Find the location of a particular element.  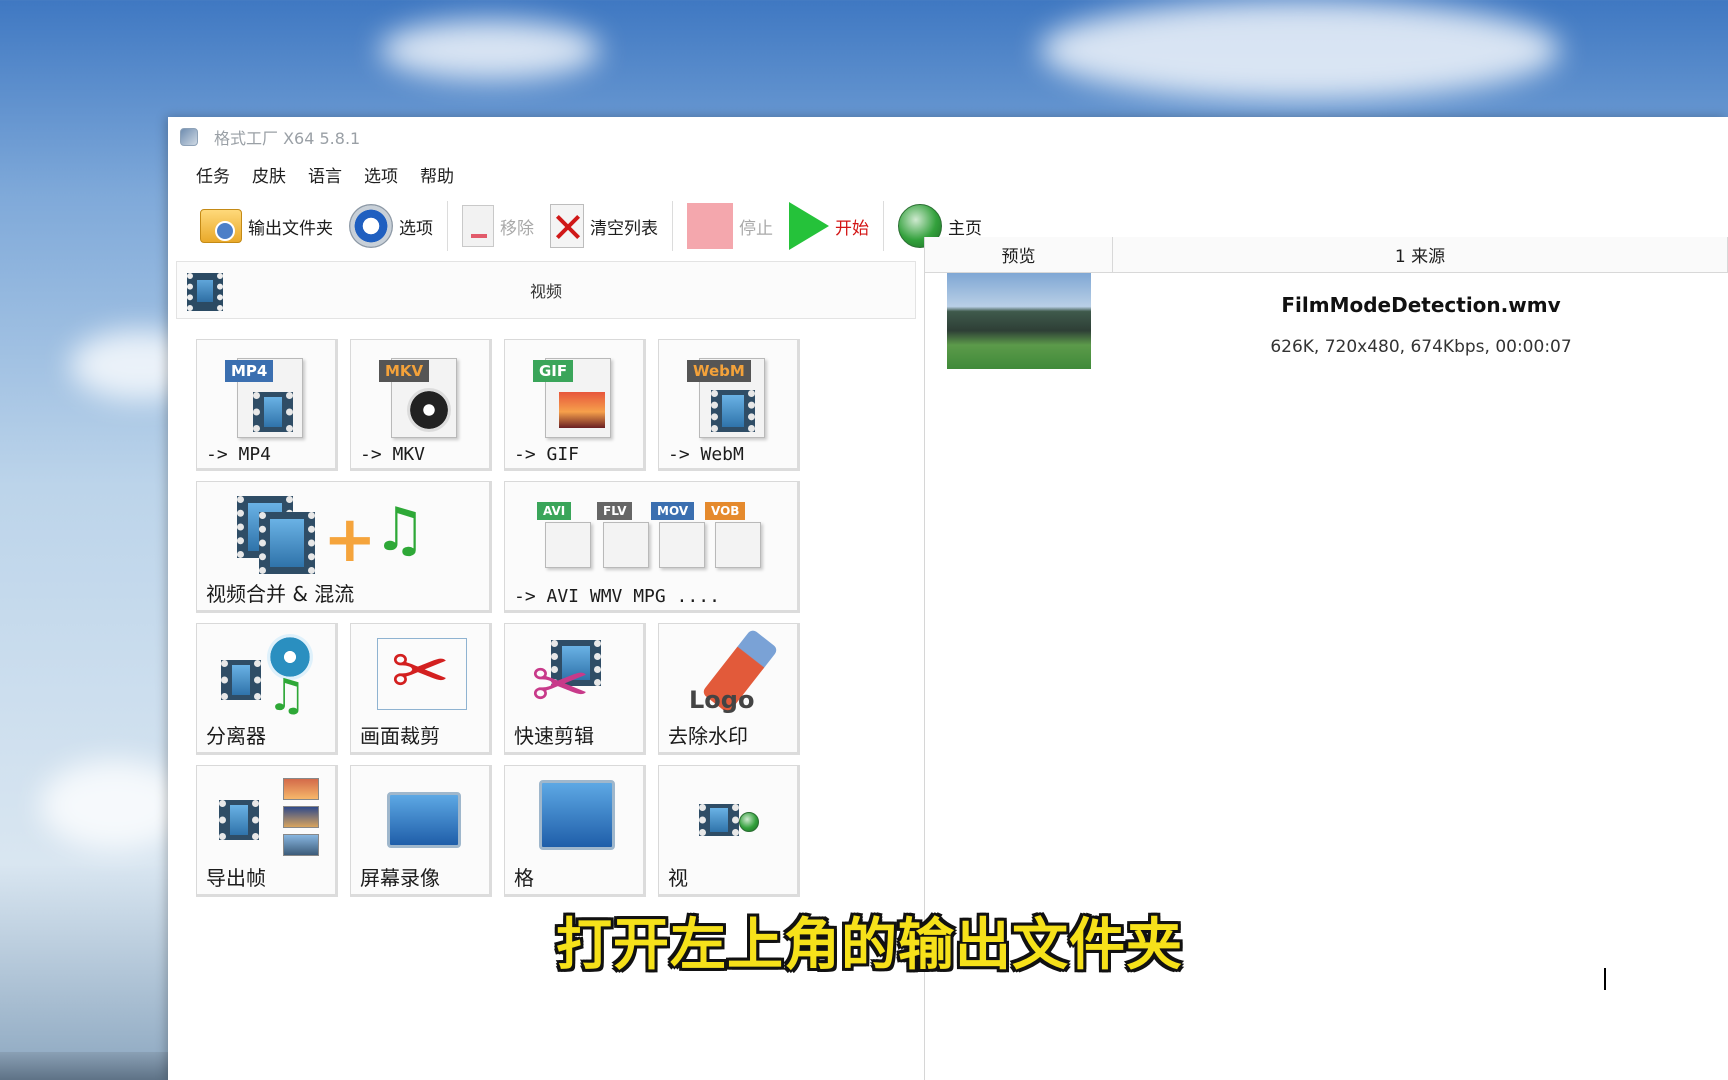

remove-document-icon is located at coordinates (478, 226).